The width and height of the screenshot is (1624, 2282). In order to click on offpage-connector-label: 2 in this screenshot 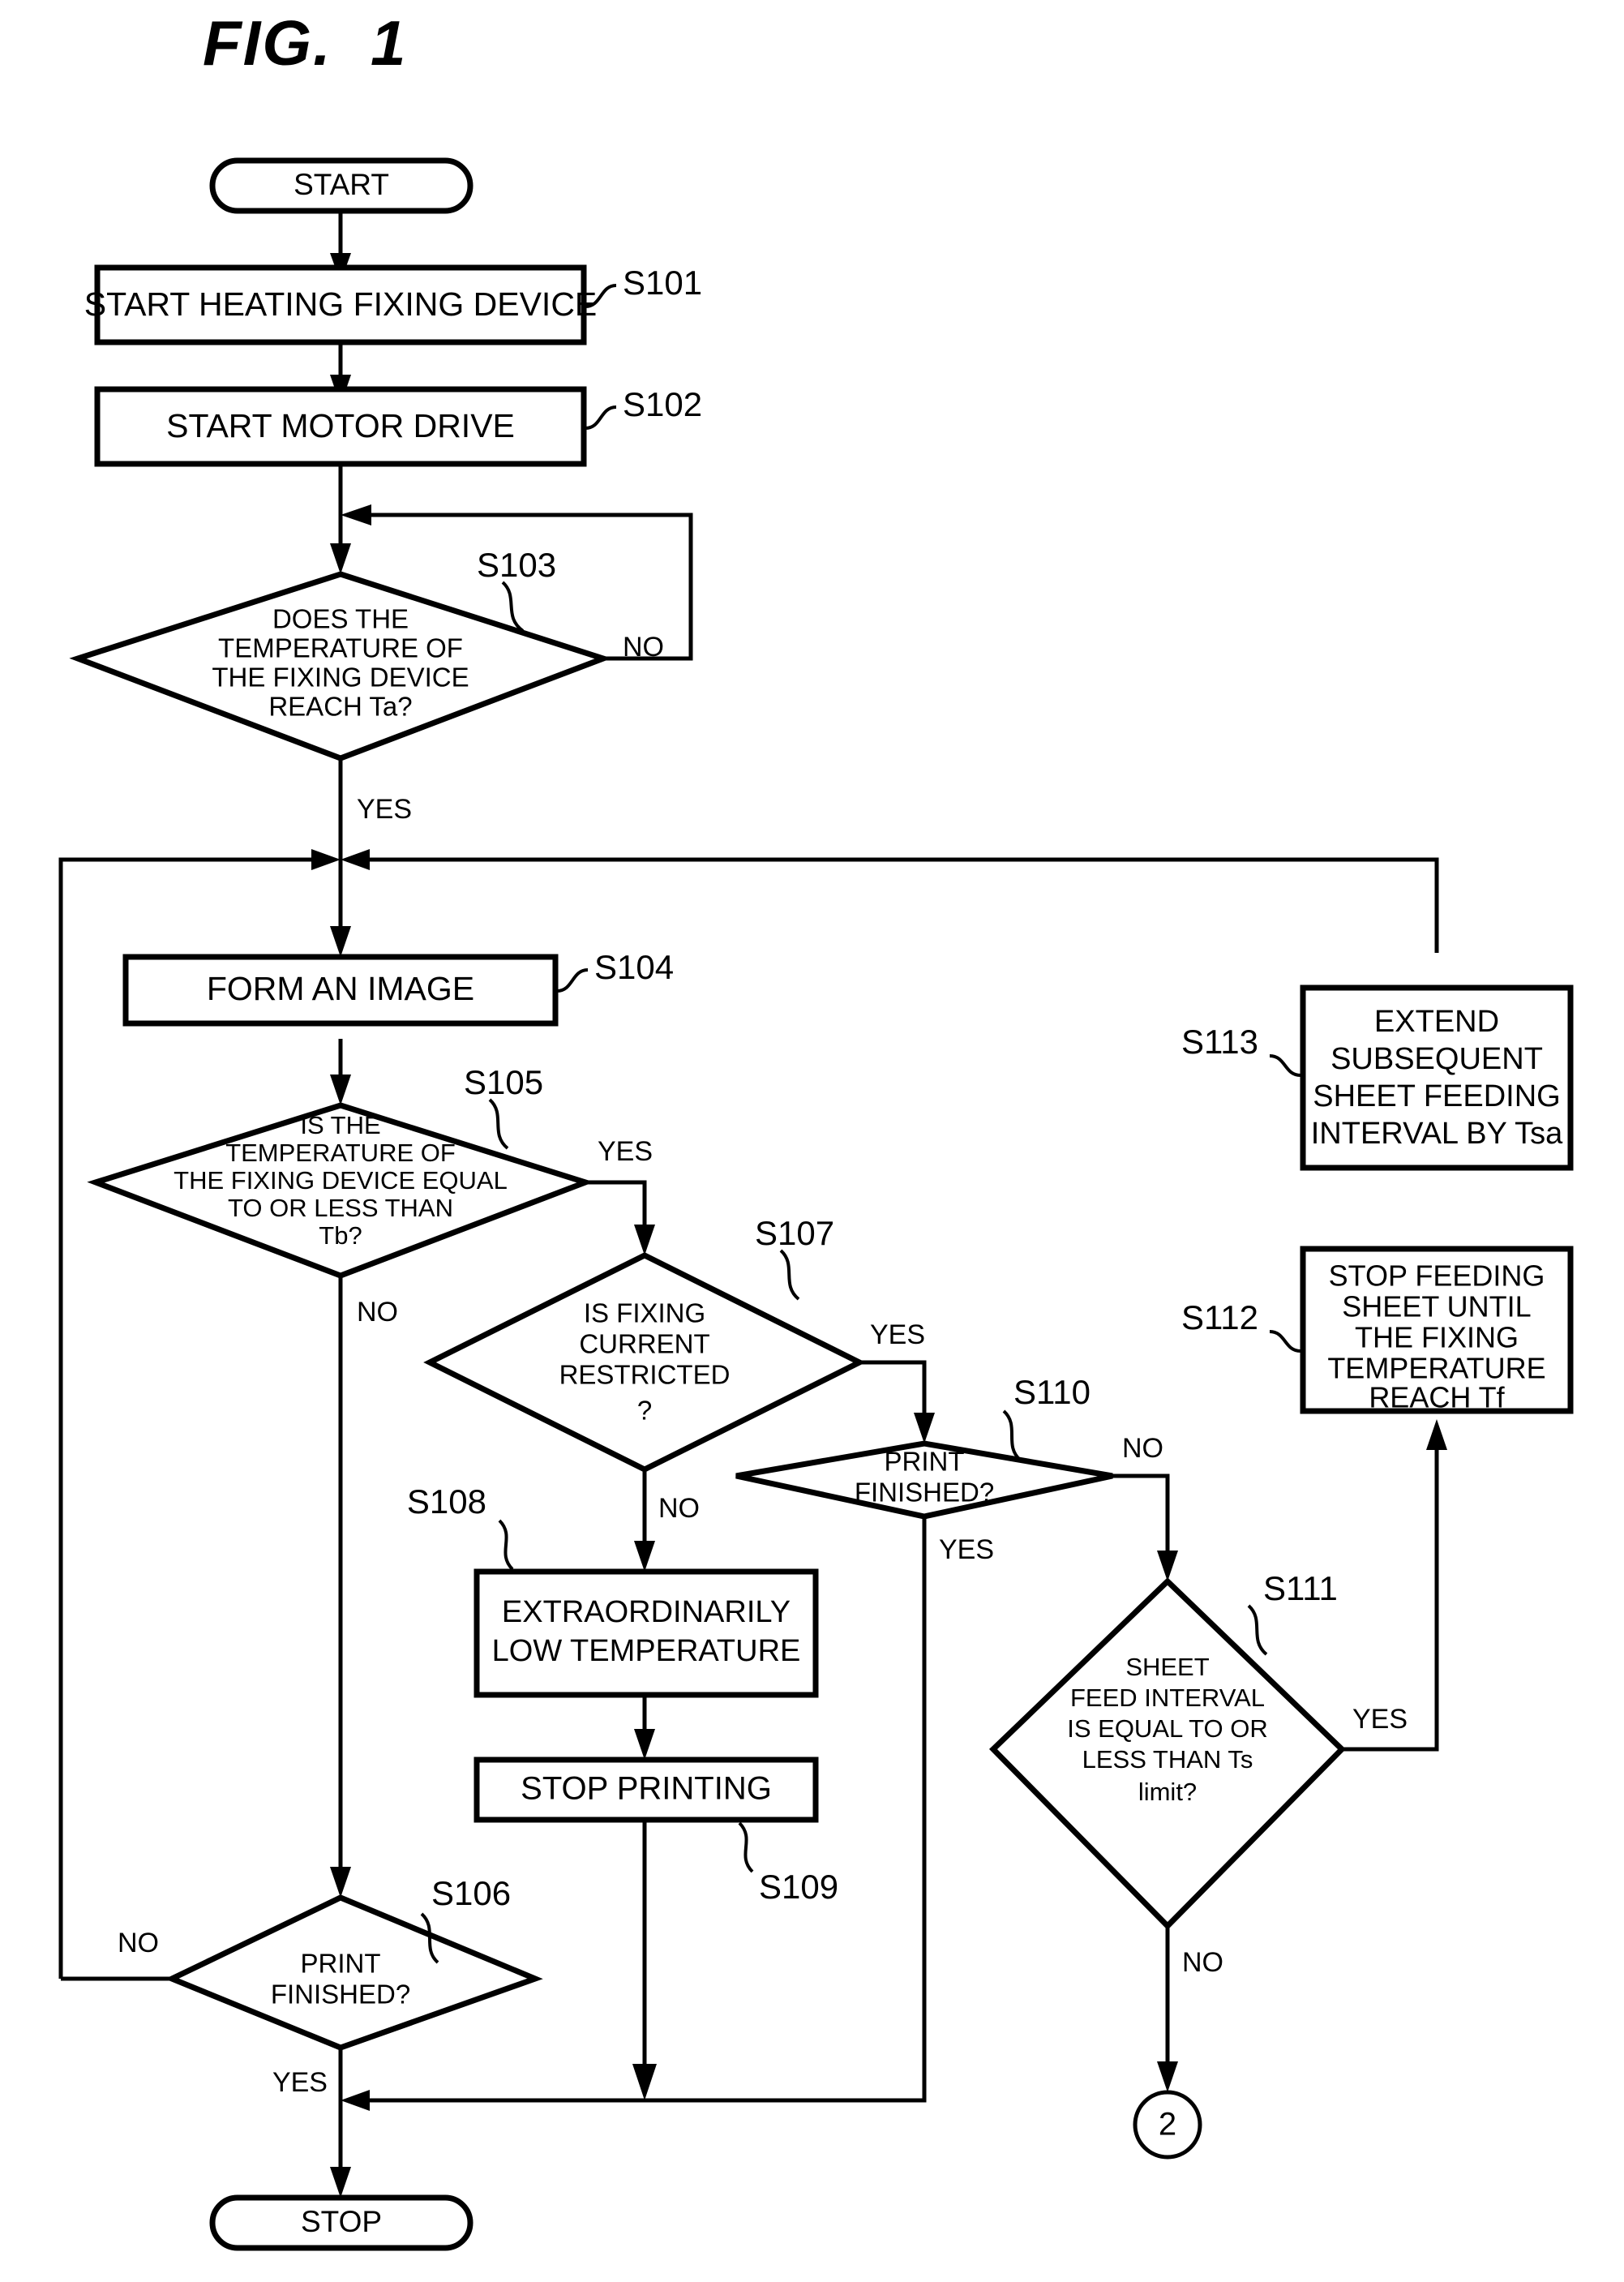, I will do `click(1168, 2125)`.